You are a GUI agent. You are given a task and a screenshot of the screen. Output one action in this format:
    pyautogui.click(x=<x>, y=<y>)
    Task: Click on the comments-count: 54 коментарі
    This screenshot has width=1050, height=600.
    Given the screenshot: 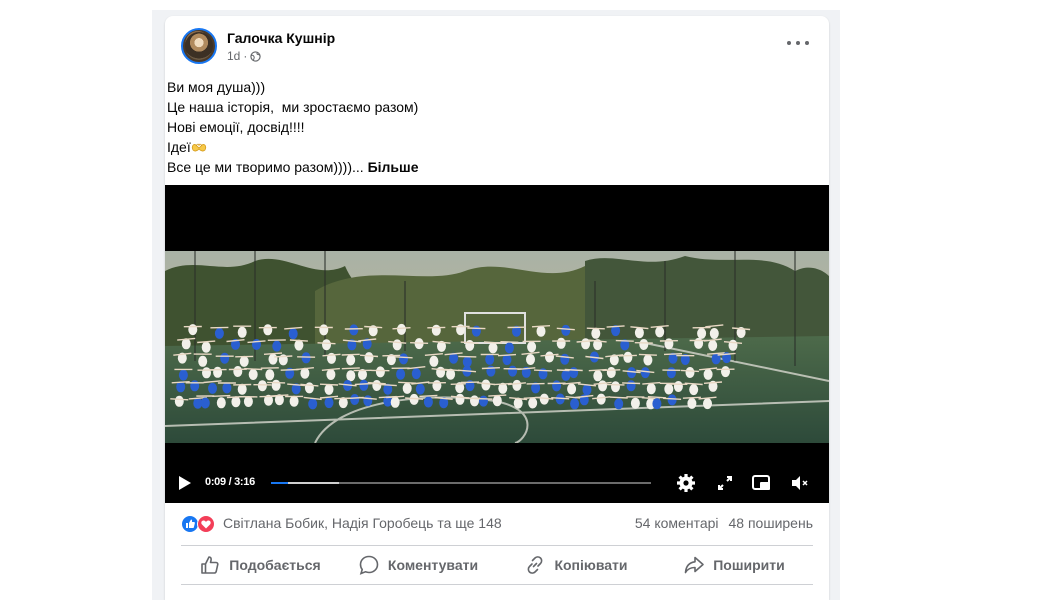 What is the action you would take?
    pyautogui.click(x=677, y=523)
    